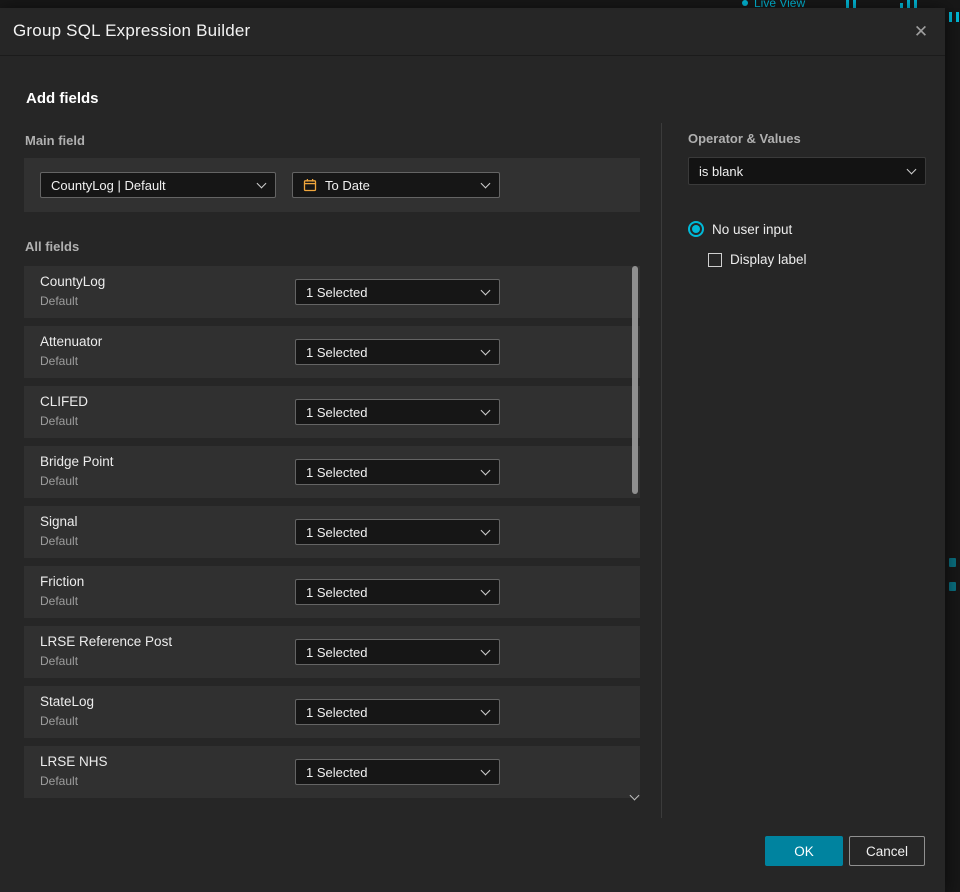 The height and width of the screenshot is (892, 960). I want to click on display-label-option: Display label, so click(757, 259).